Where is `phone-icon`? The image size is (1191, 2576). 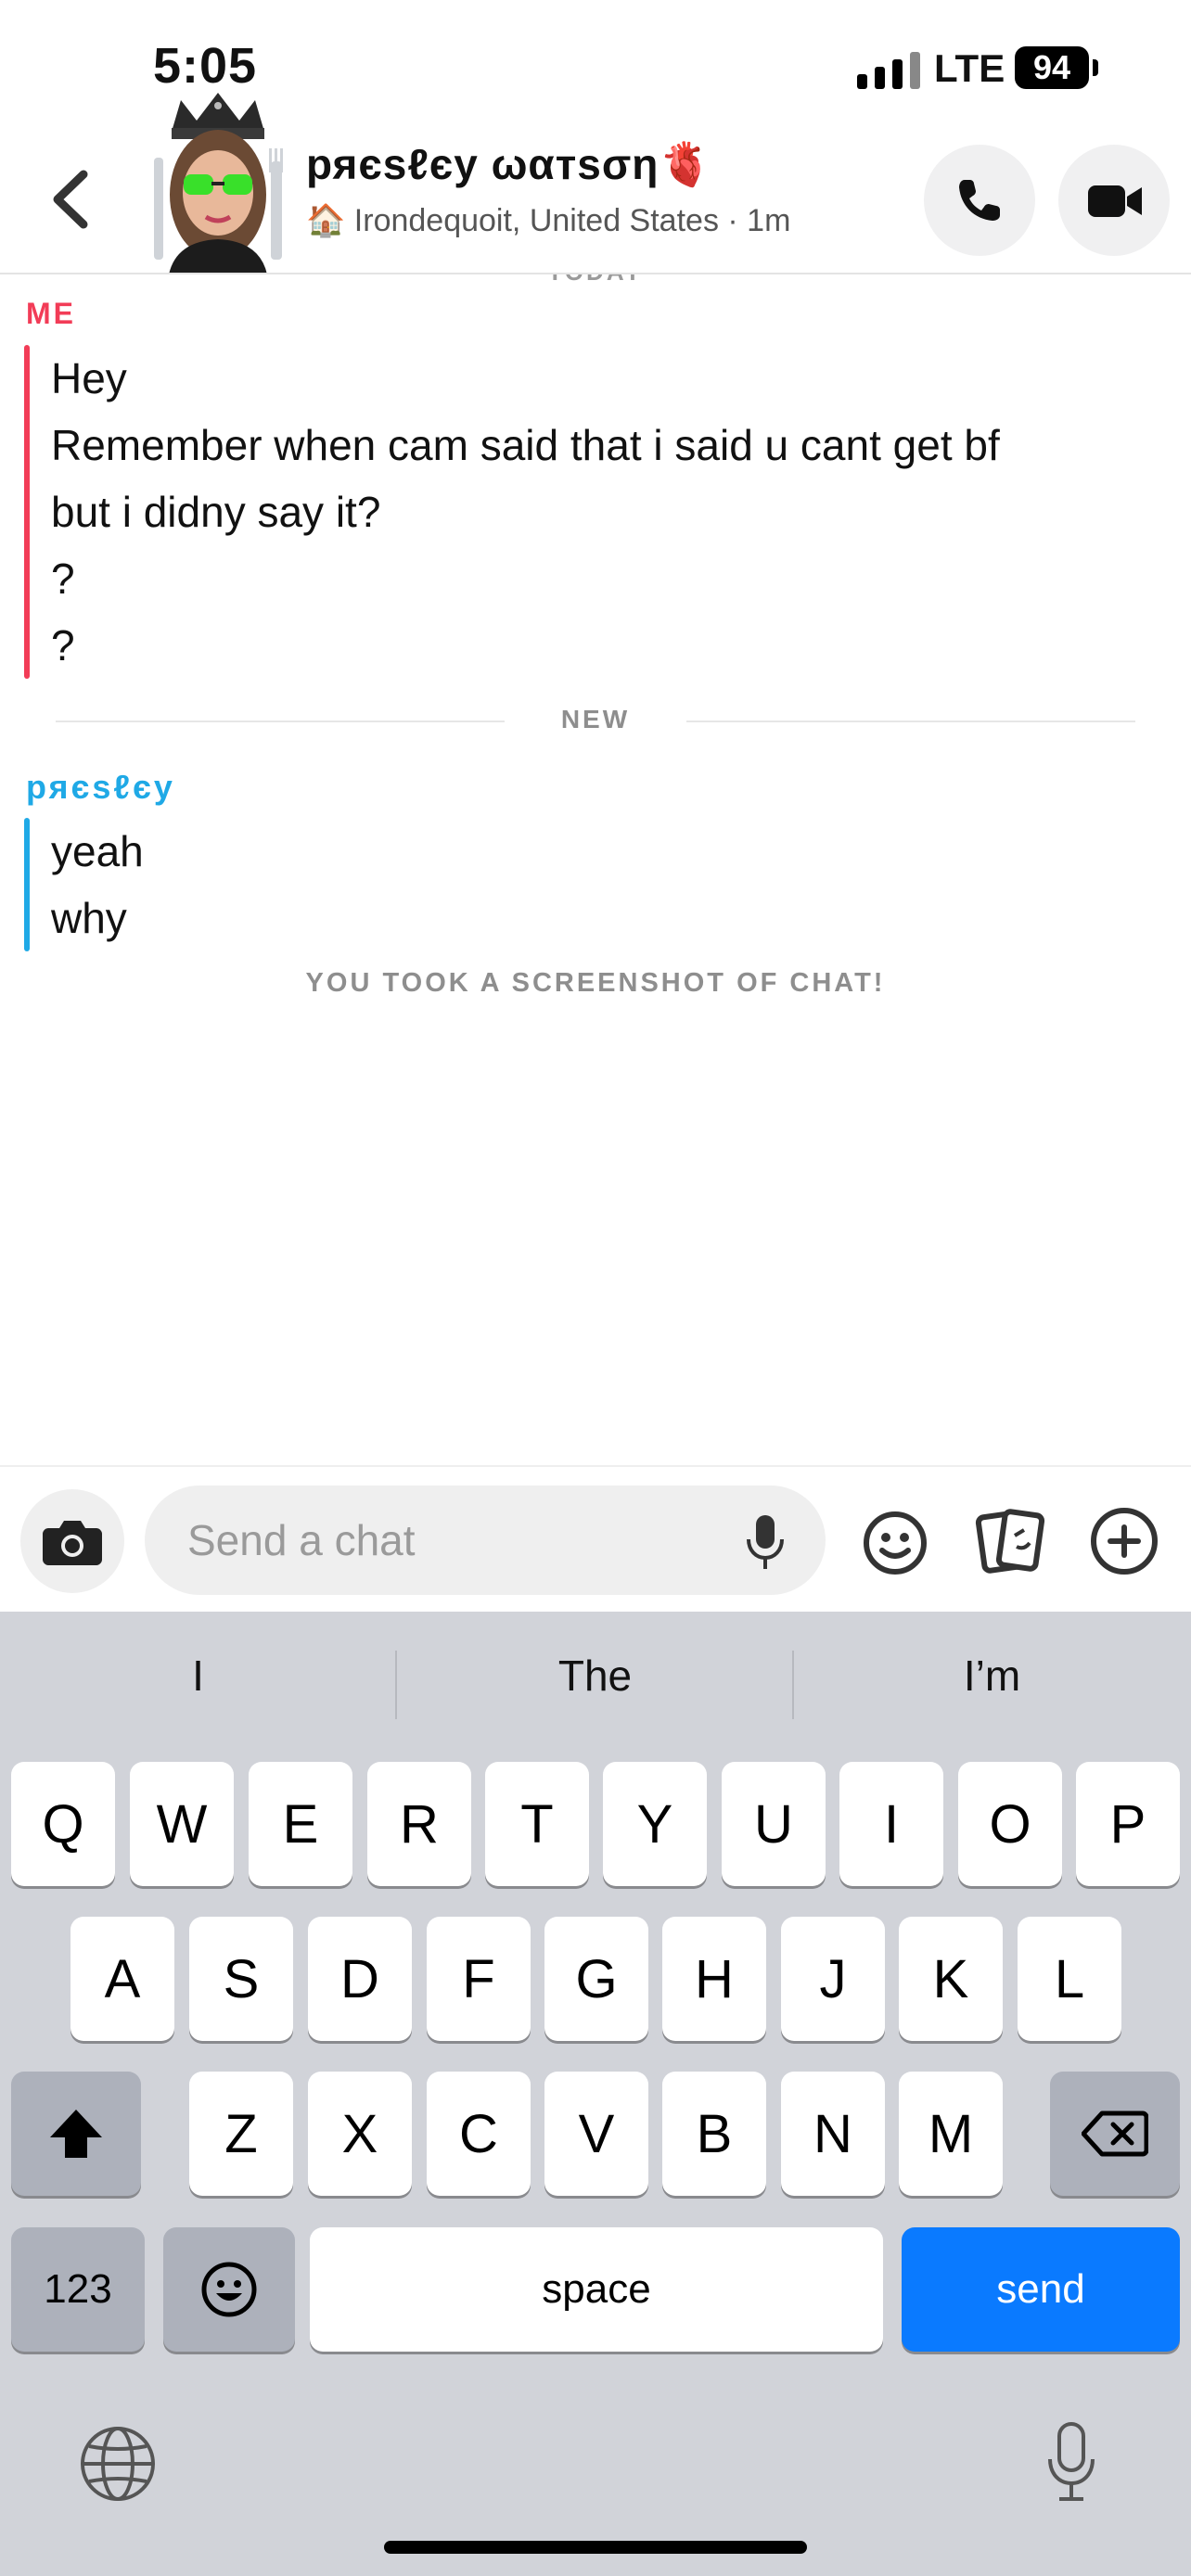
phone-icon is located at coordinates (980, 201).